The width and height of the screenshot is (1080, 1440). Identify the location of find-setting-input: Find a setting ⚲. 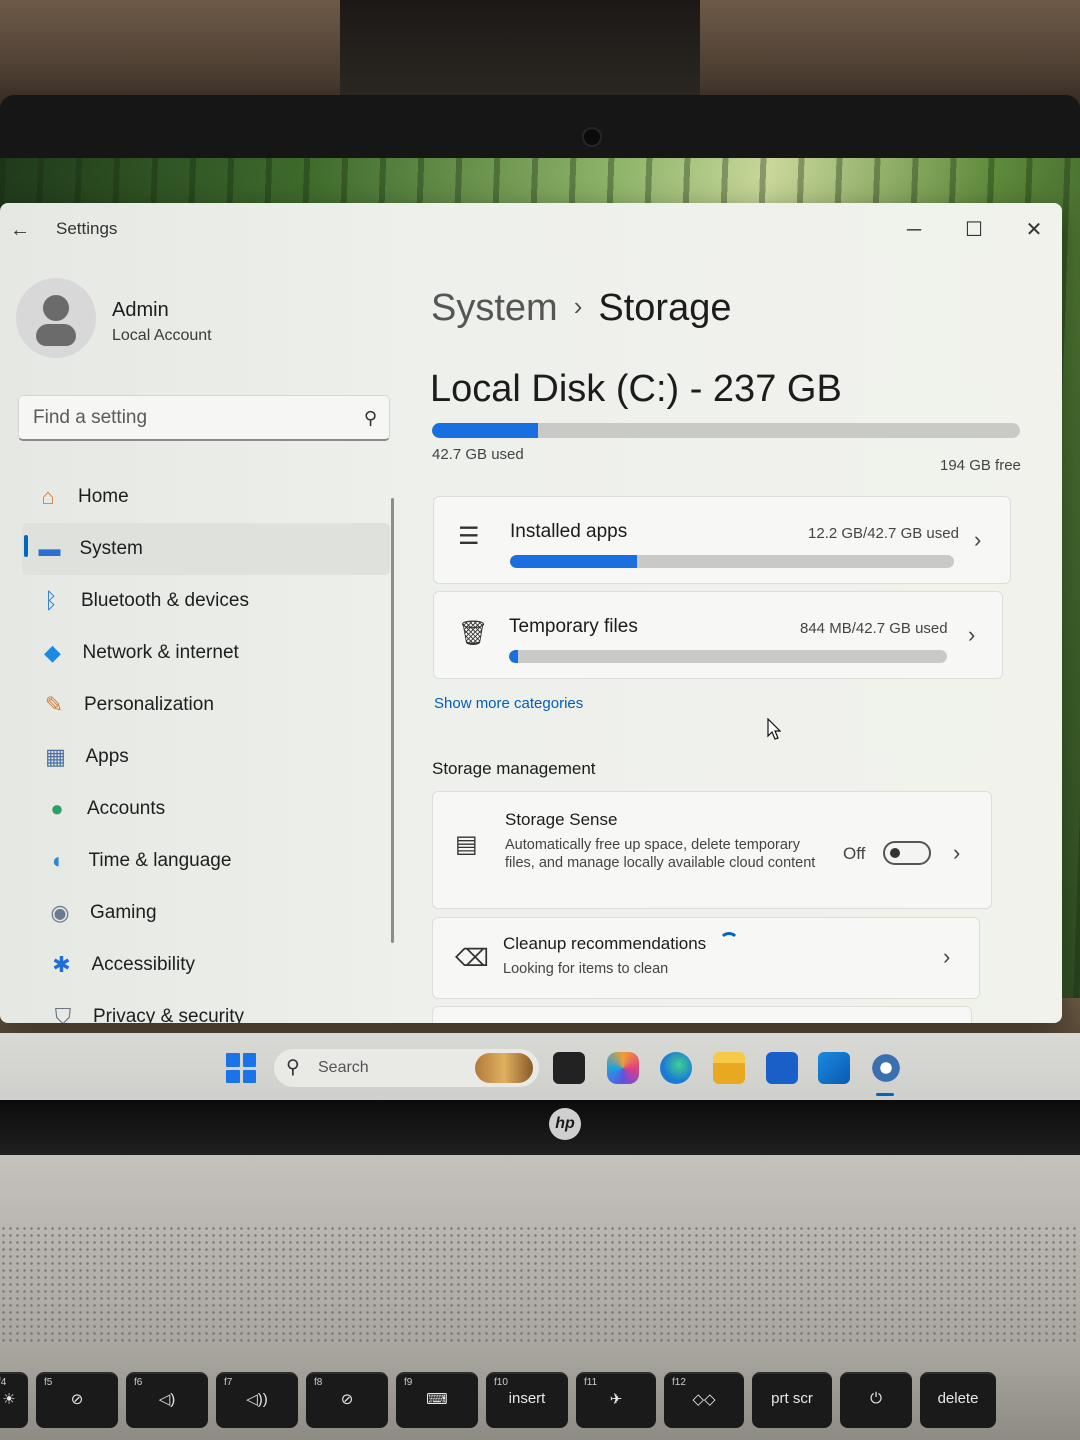
(204, 418).